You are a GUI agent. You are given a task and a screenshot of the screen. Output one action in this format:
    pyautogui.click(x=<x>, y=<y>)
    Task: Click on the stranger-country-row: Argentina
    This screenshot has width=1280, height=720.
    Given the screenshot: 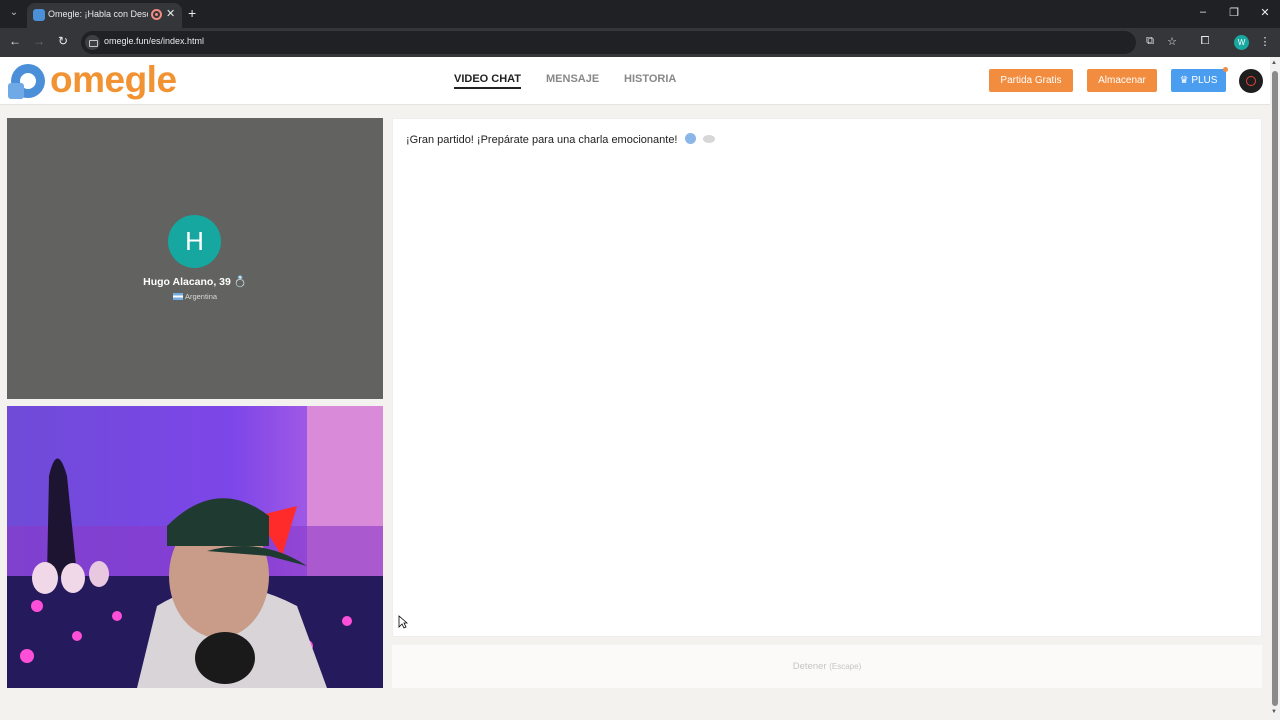 What is the action you would take?
    pyautogui.click(x=195, y=296)
    